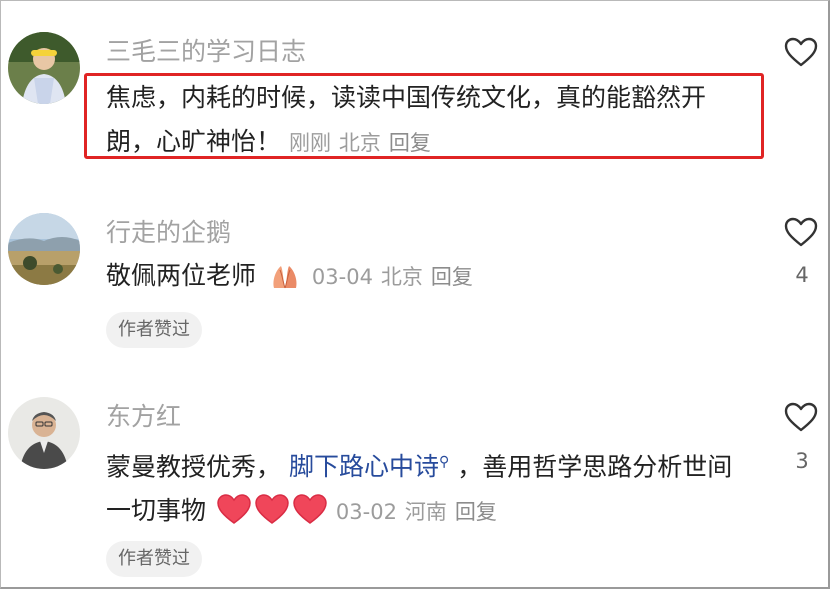 The height and width of the screenshot is (591, 832). What do you see at coordinates (802, 275) in the screenshot?
I see `like-count: 4` at bounding box center [802, 275].